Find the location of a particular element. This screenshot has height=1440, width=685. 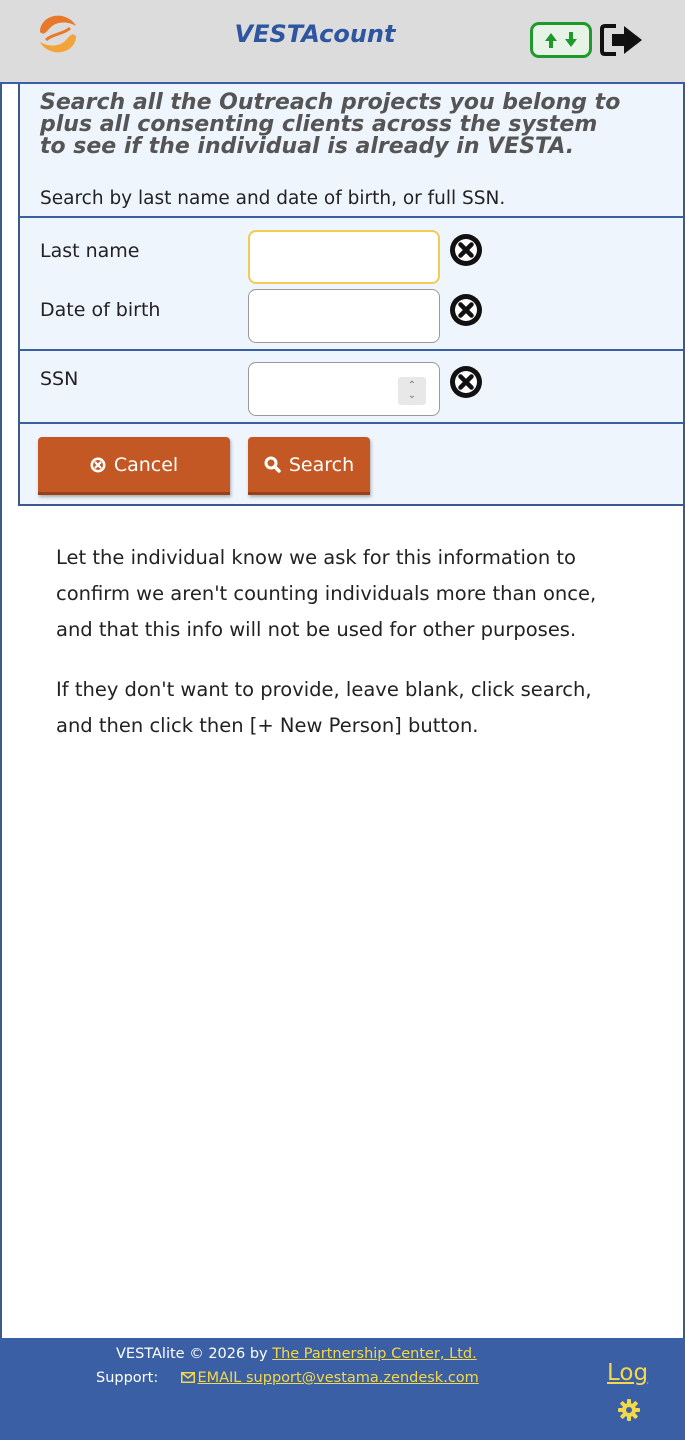

partnership-center-link: The Partnership Center, Ltd. is located at coordinates (374, 1354).